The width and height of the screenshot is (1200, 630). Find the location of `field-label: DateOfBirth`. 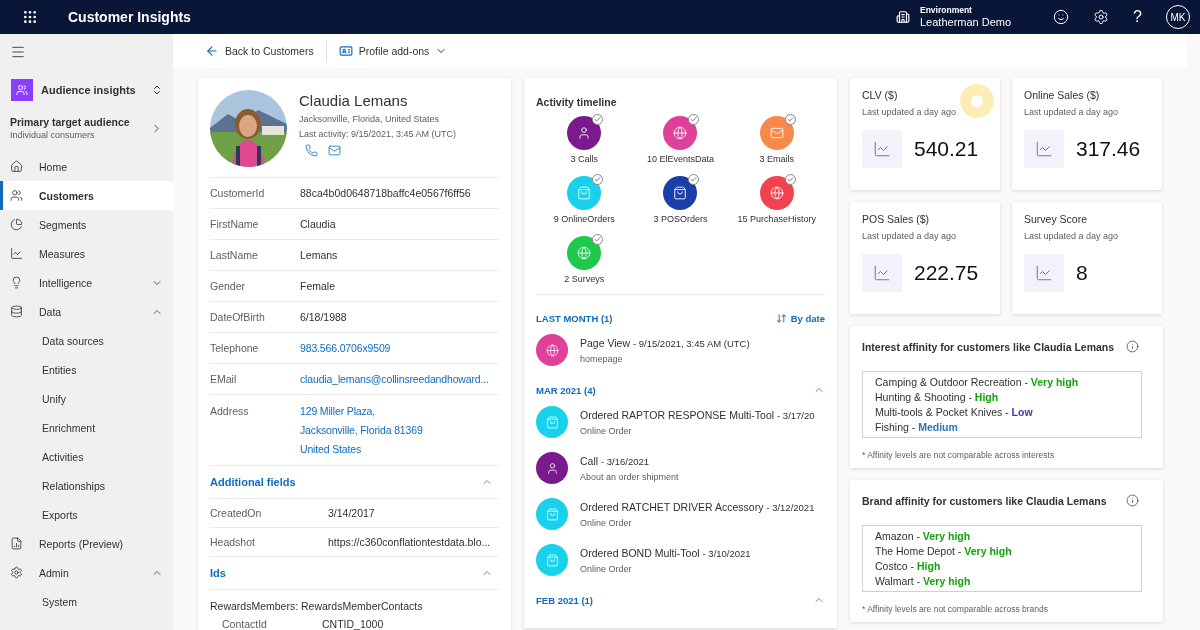

field-label: DateOfBirth is located at coordinates (238, 317).